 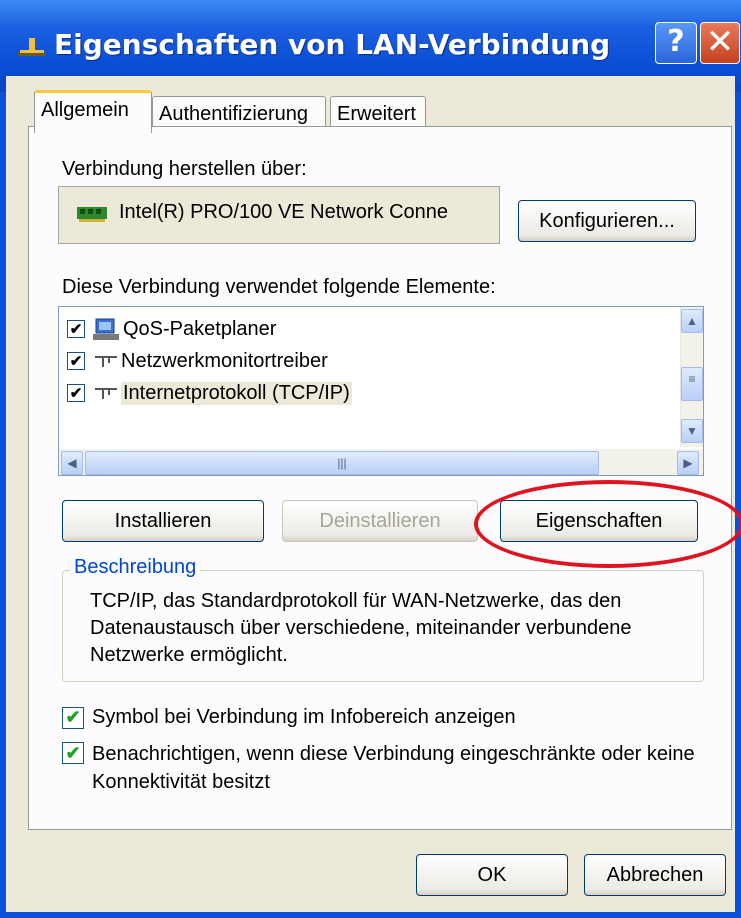 I want to click on list-item-label: Internetprotokoll (TCP/IP), so click(x=236, y=393).